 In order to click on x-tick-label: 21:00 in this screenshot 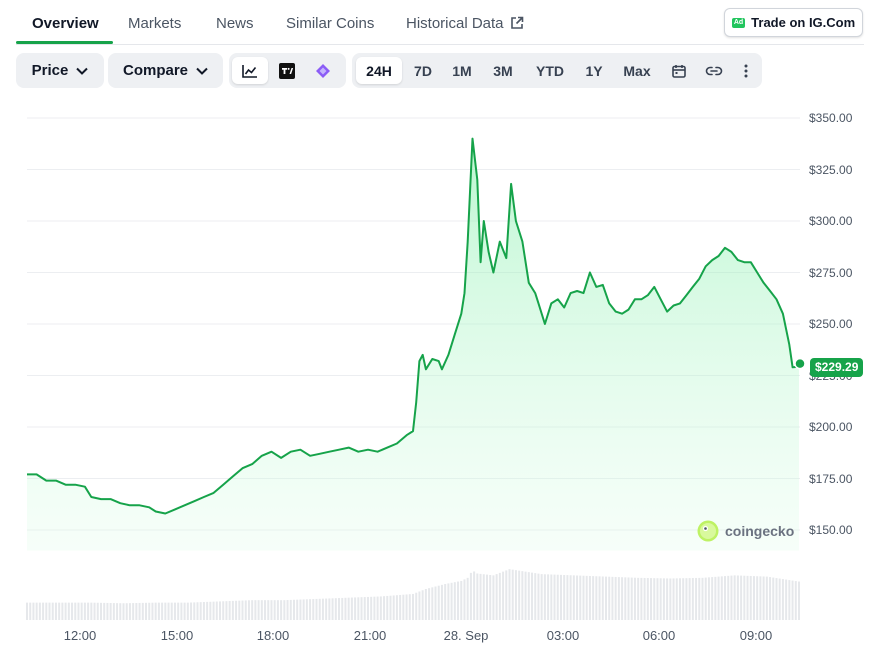, I will do `click(370, 635)`.